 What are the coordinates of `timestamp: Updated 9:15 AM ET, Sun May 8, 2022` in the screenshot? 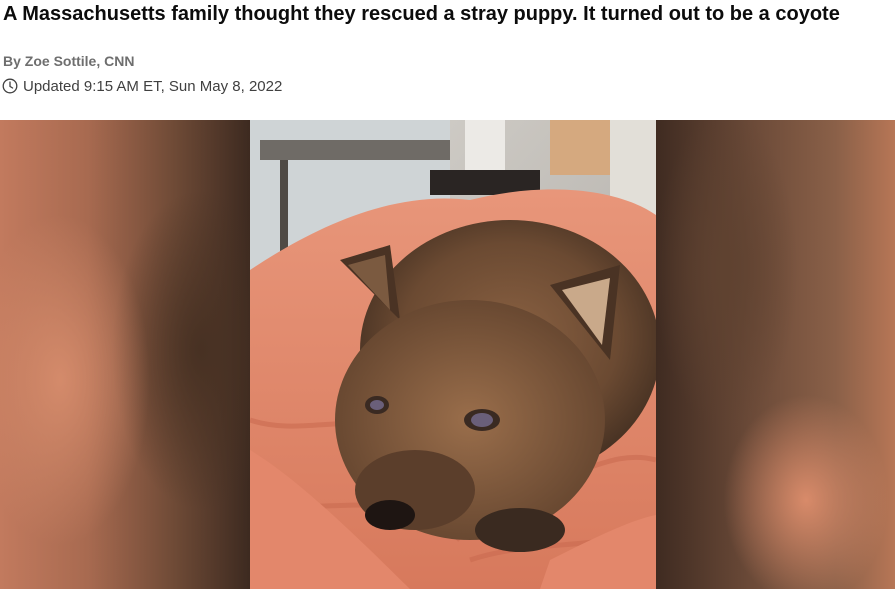 It's located at (142, 86).